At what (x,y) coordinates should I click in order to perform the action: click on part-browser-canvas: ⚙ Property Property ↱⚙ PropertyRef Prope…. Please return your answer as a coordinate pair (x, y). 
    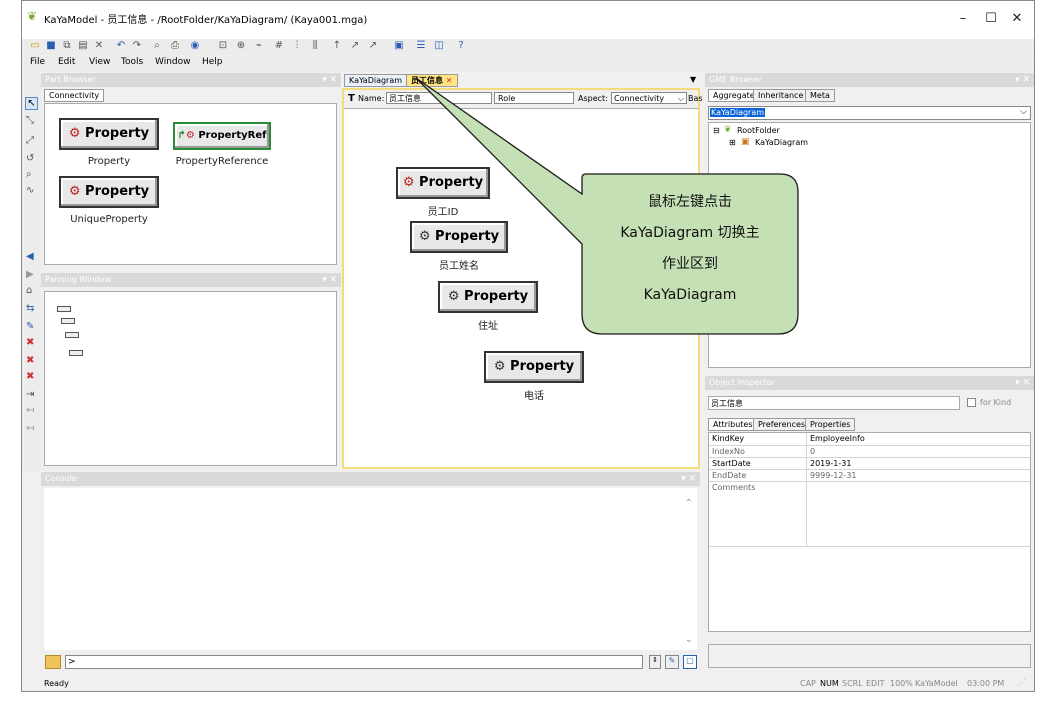
    Looking at the image, I should click on (190, 184).